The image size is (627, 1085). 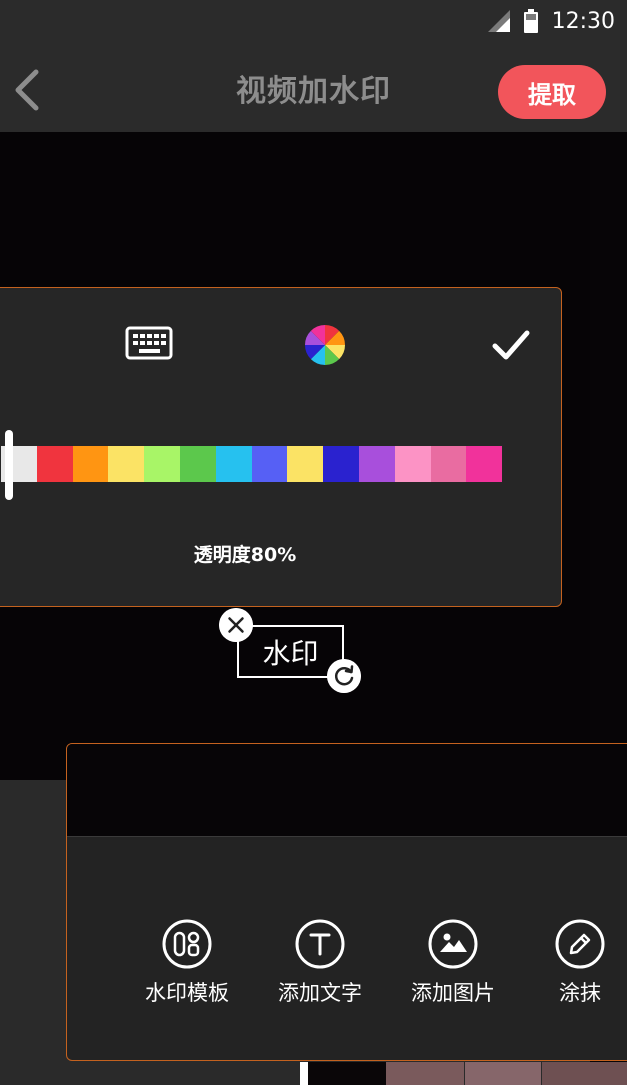 I want to click on image-icon, so click(x=453, y=944).